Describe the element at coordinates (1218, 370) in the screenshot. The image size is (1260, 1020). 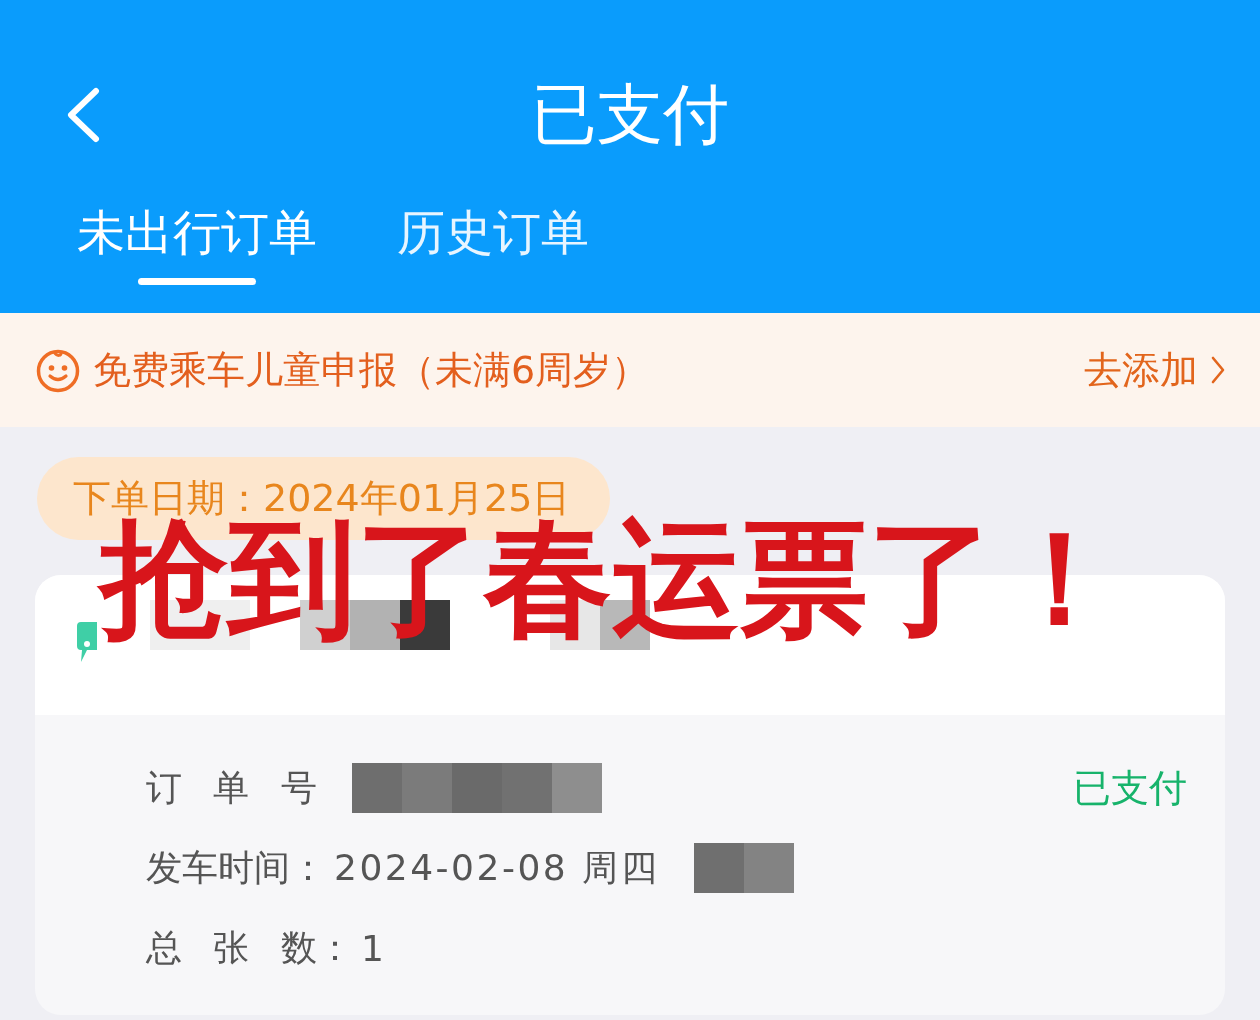
I see `chevron-right-icon` at that location.